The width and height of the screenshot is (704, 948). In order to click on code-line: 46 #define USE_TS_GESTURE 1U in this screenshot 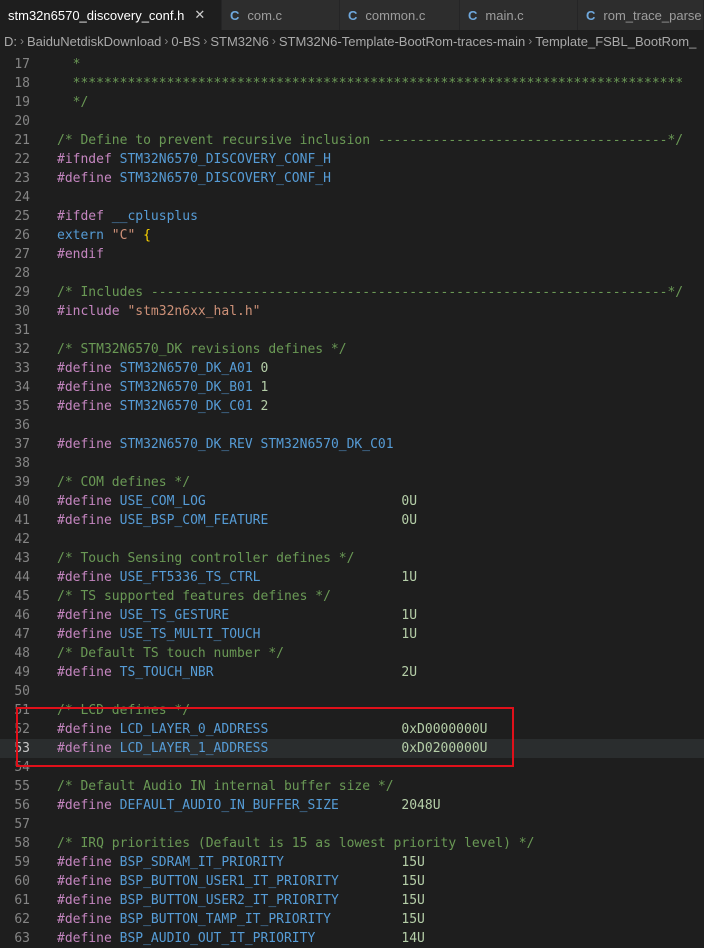, I will do `click(352, 615)`.